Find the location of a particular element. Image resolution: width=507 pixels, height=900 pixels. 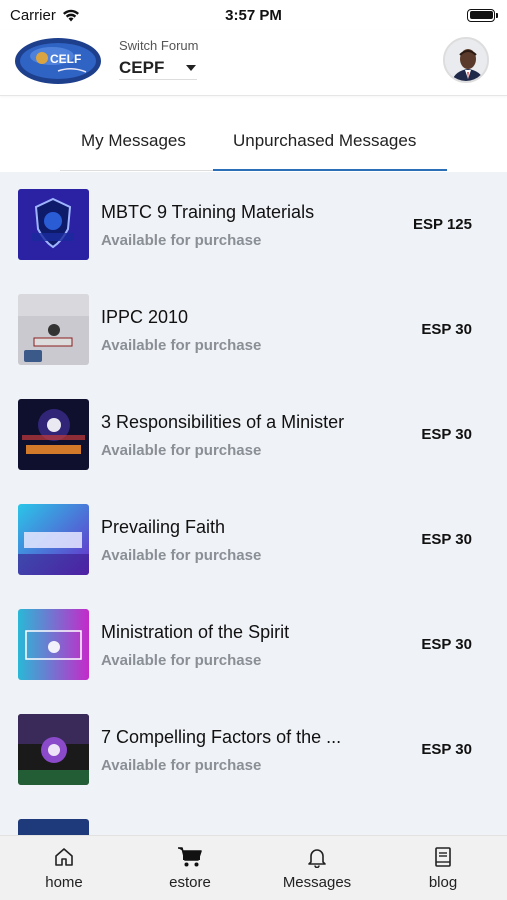

forum-select: CEPF is located at coordinates (158, 69).